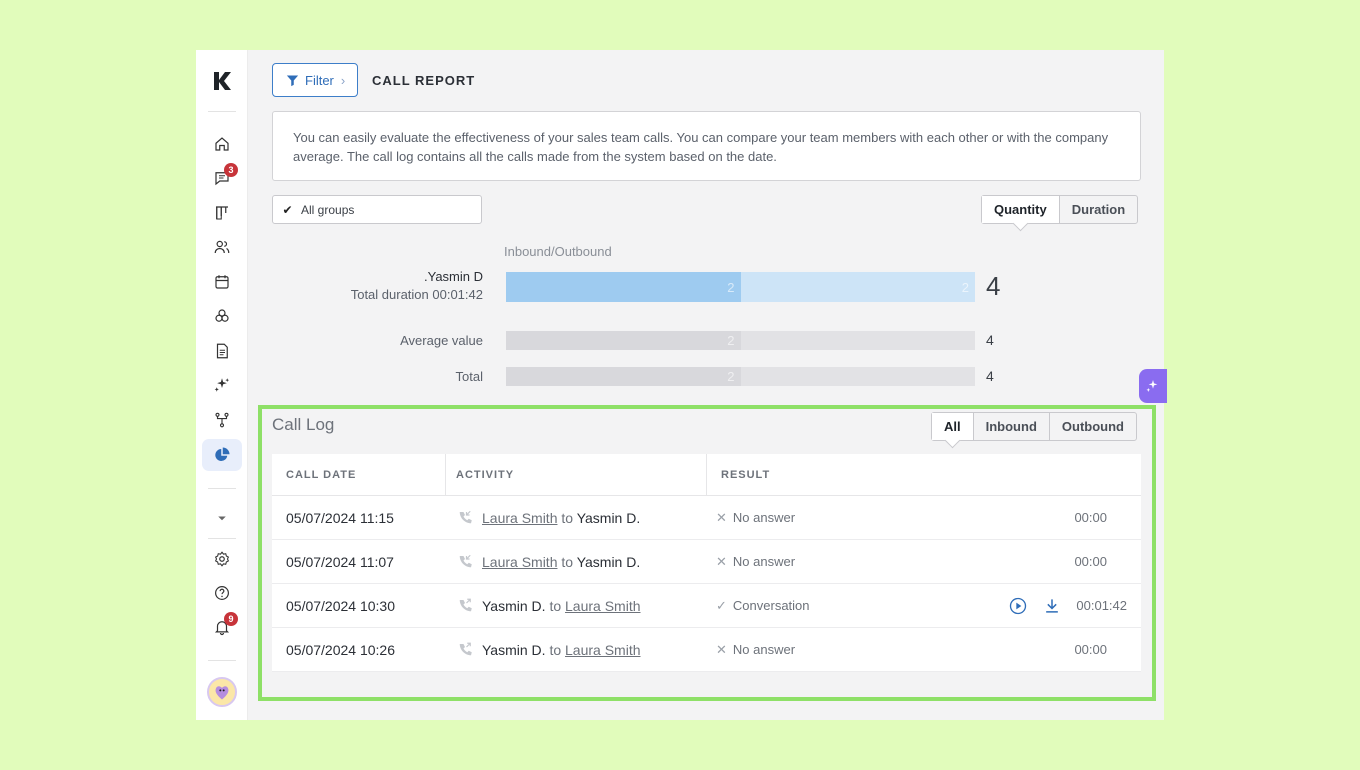  I want to click on sidebar-item-help, so click(222, 593).